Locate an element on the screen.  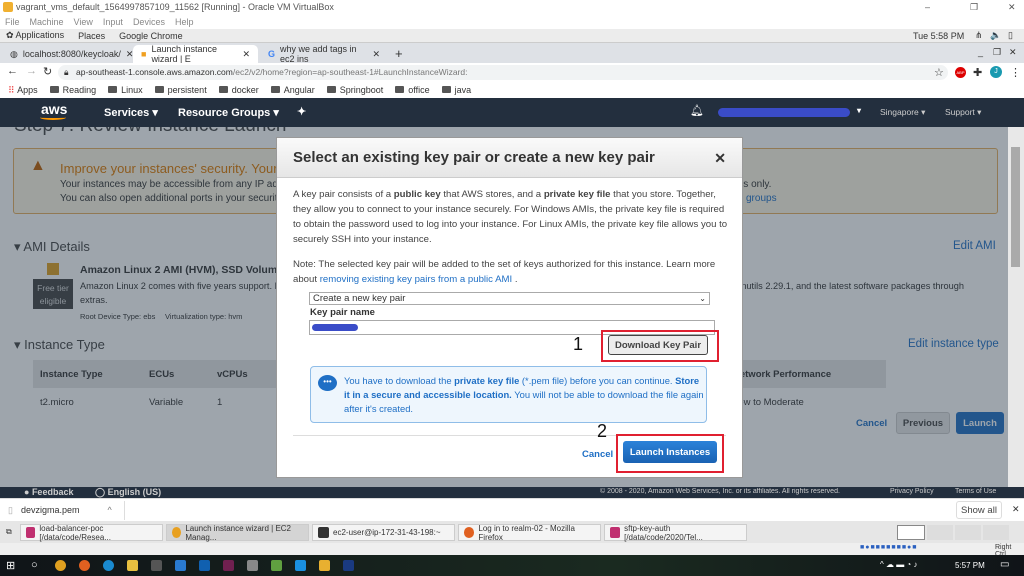
vm-task-firefox: Log in to realm-02 - Mozilla Firefox is located at coordinates (529, 533).